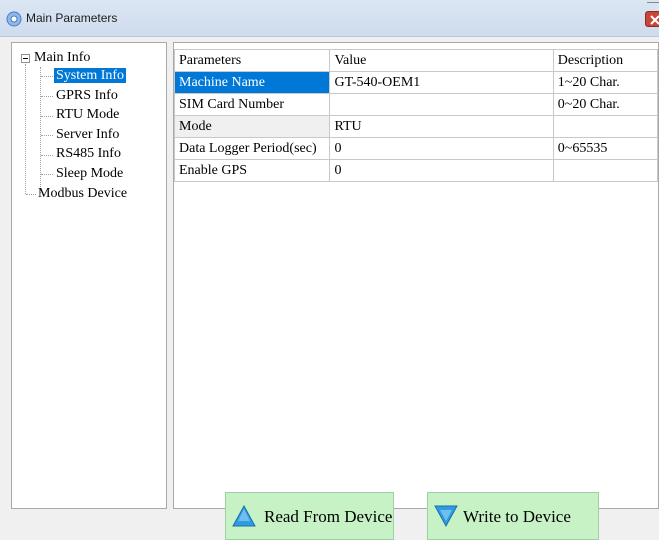 The width and height of the screenshot is (659, 540). I want to click on param-name-cell: Mode, so click(252, 126).